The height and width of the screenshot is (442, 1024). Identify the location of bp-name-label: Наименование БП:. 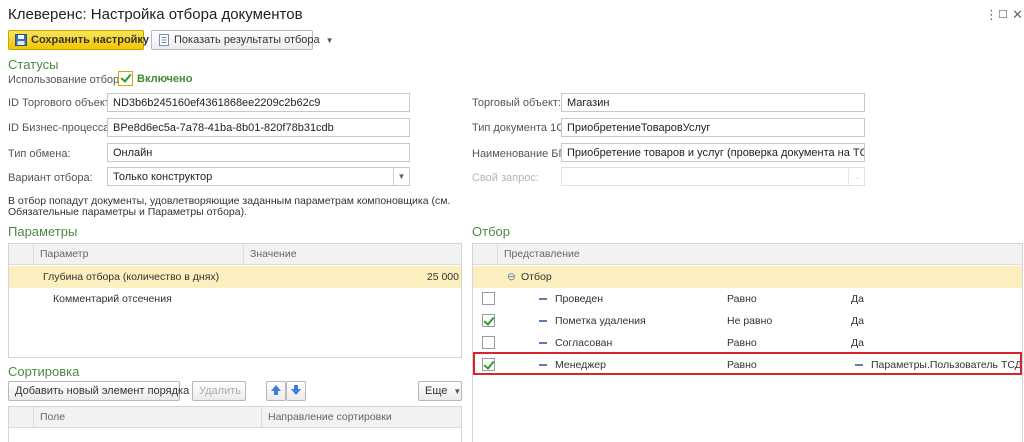
(521, 154).